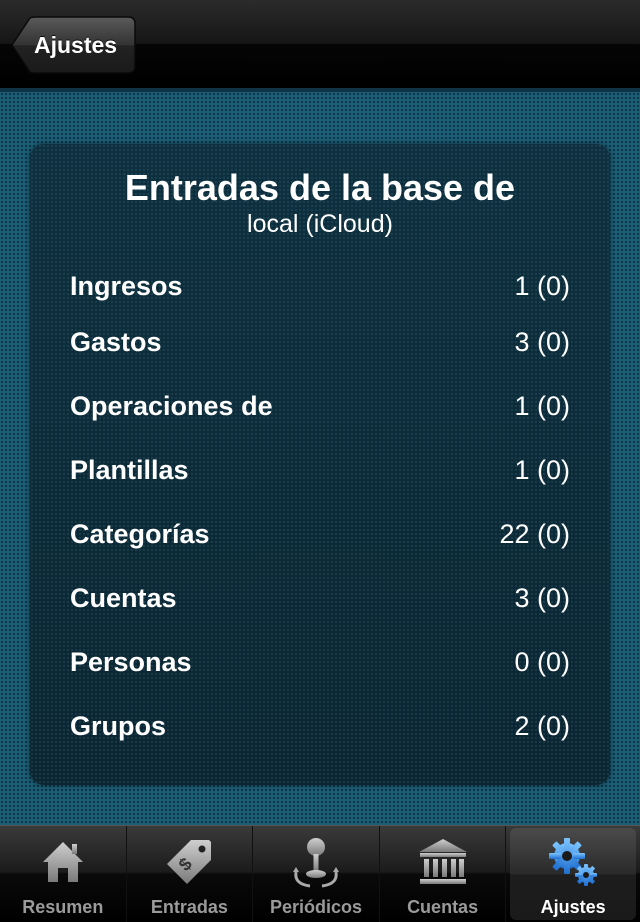 The height and width of the screenshot is (922, 640). Describe the element at coordinates (76, 45) in the screenshot. I see `back-button-label: Ajustes` at that location.